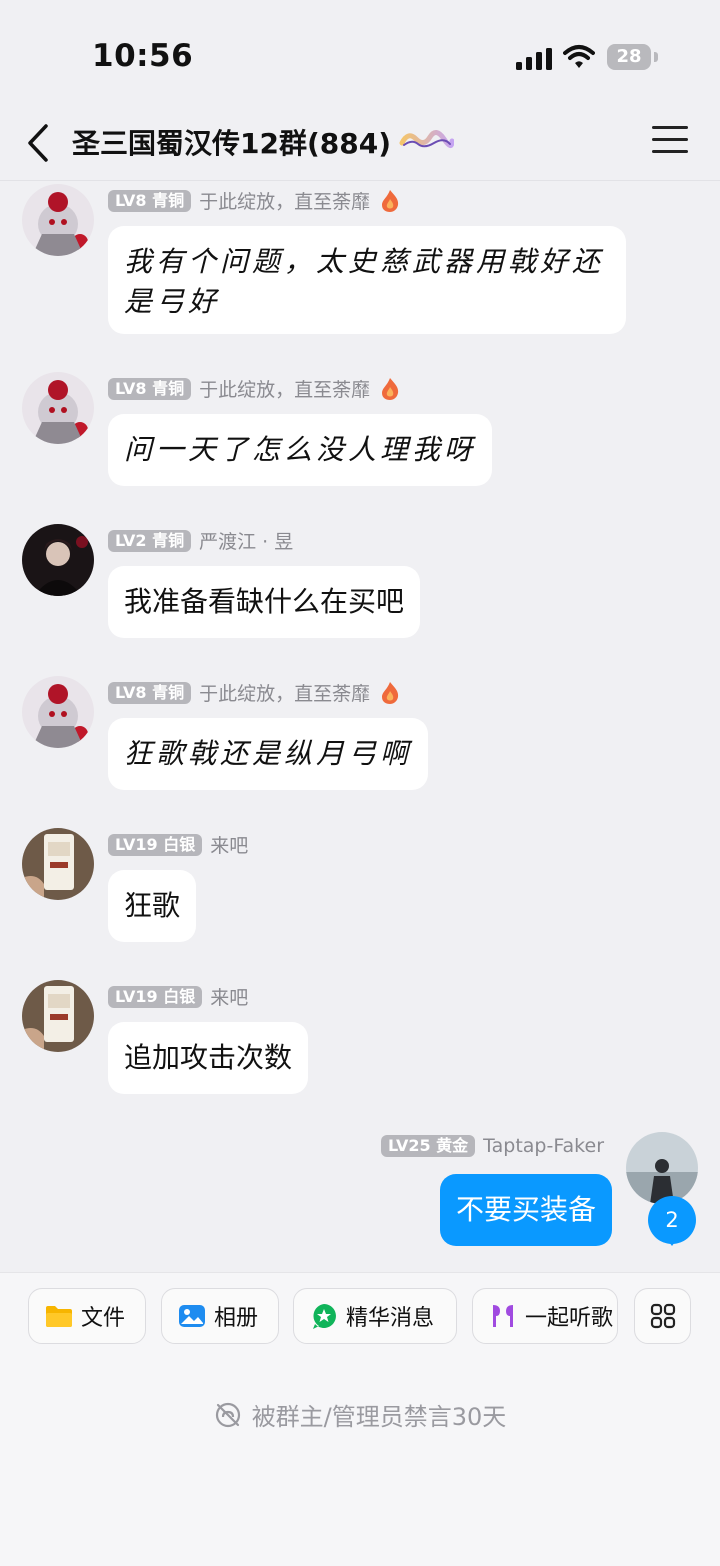 The image size is (720, 1566). What do you see at coordinates (264, 602) in the screenshot?
I see `message-bubble: 我准备看缺什么在买吧` at bounding box center [264, 602].